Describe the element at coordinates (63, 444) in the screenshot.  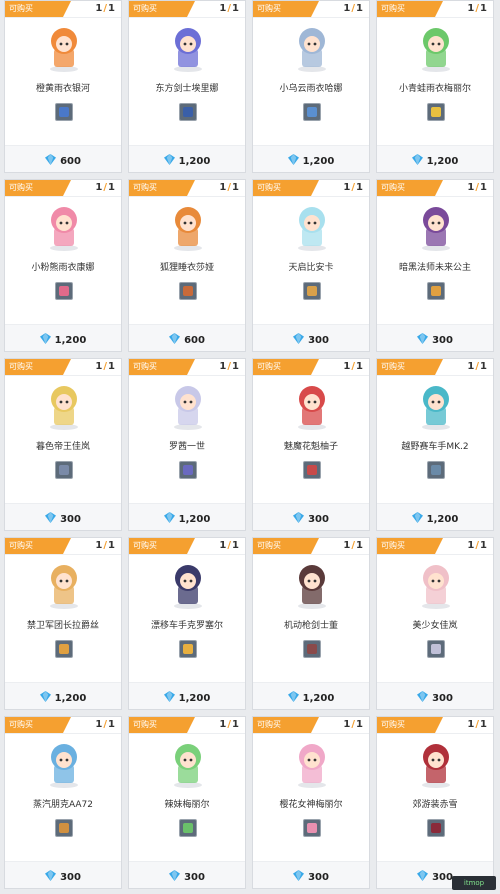
I see `item-card: 可购买 1/1 暮色帝王佳岚 300` at that location.